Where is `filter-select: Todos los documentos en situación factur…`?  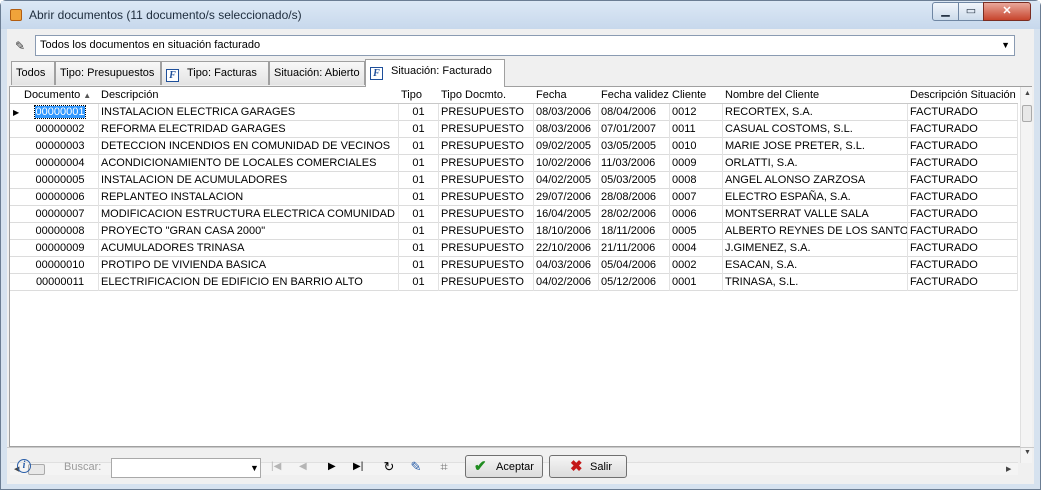
filter-select: Todos los documentos en situación factur… is located at coordinates (525, 45).